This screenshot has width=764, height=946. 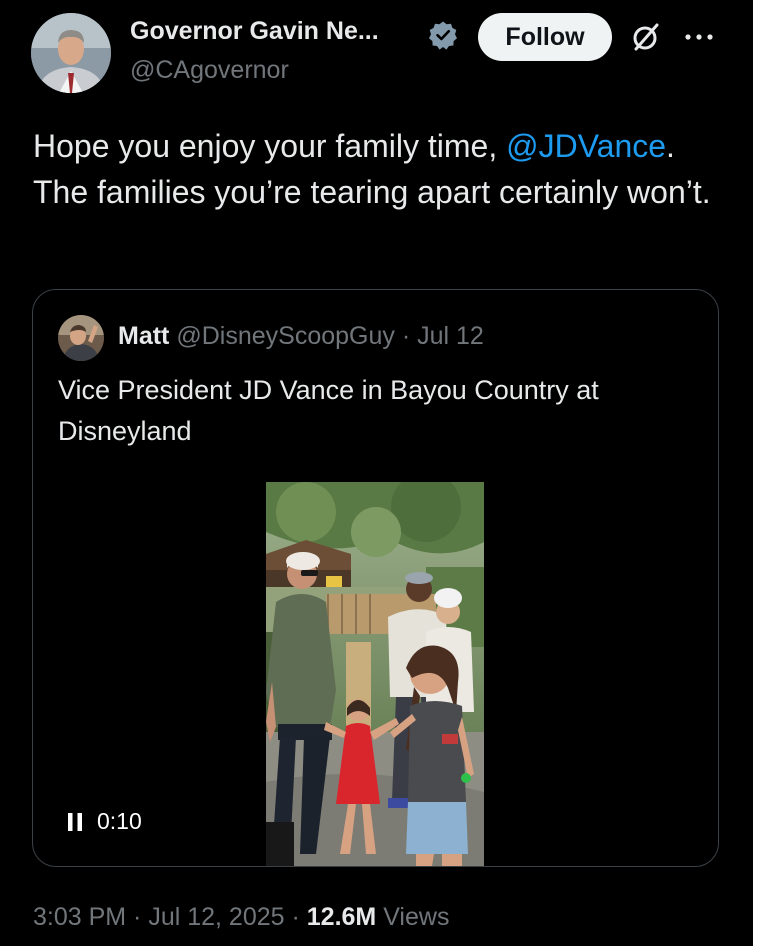 What do you see at coordinates (416, 917) in the screenshot?
I see `views-label: Views` at bounding box center [416, 917].